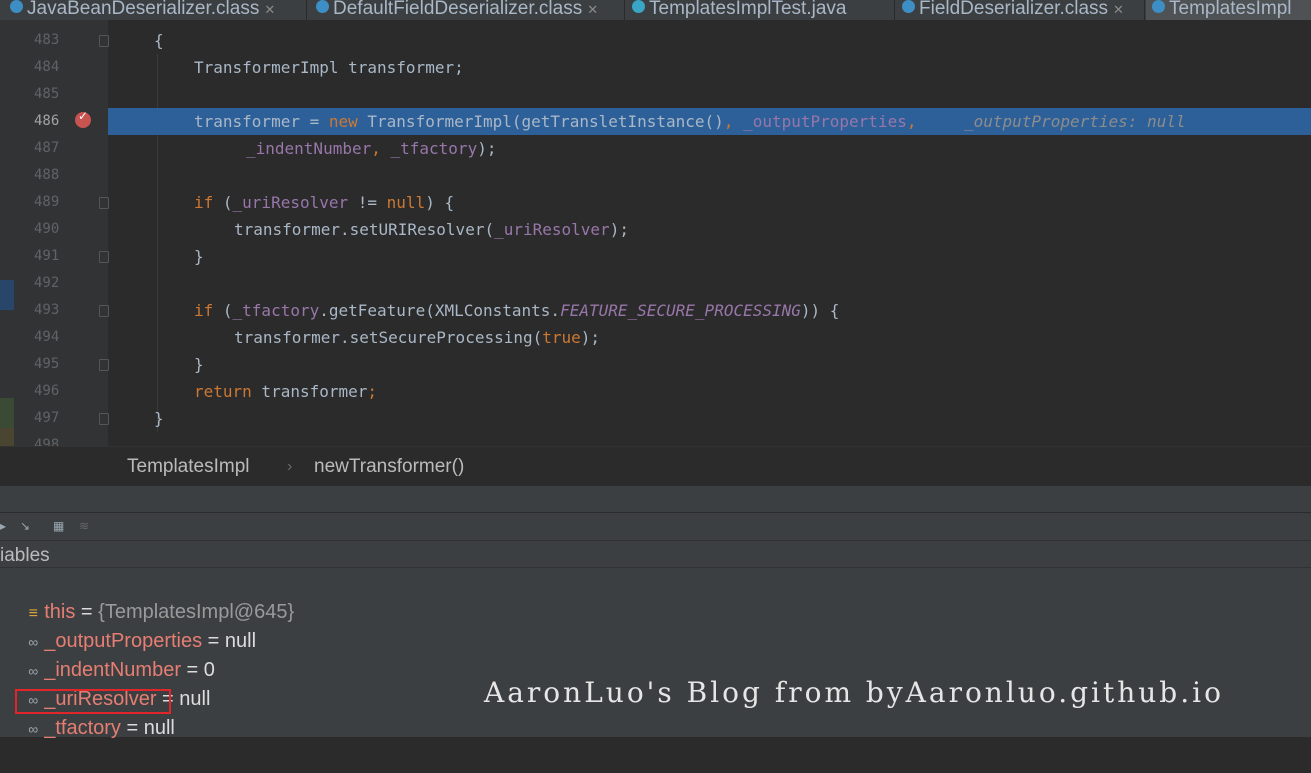 This screenshot has height=773, width=1311. I want to click on inline-value-hint: _outputProperties: null, so click(1075, 121).